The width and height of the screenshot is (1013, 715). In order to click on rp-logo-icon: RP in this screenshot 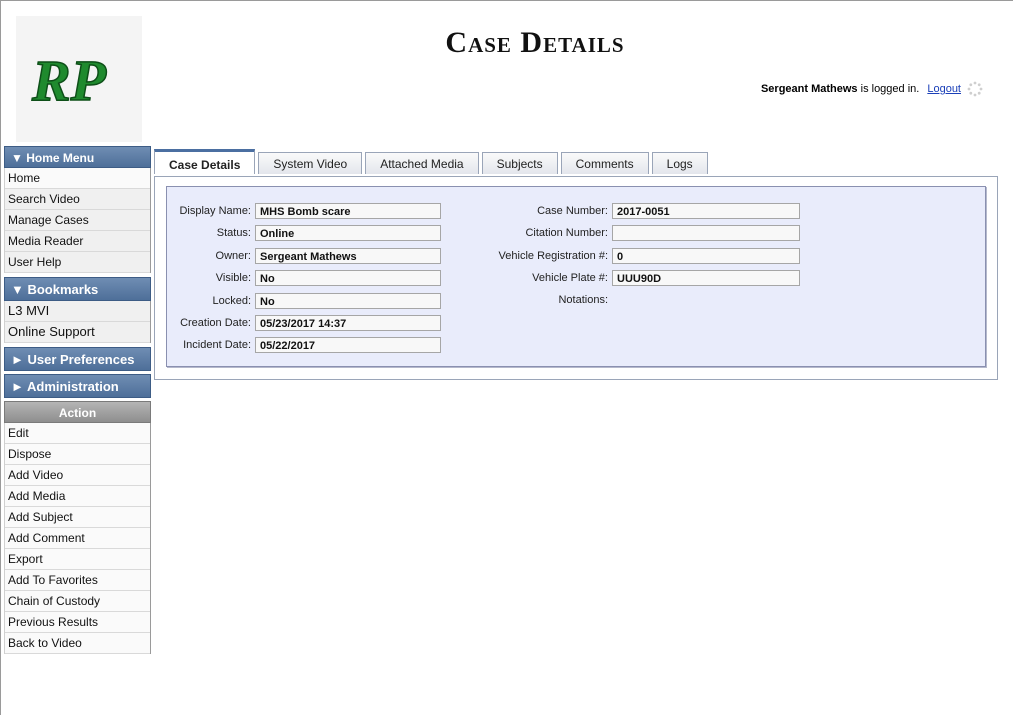, I will do `click(68, 80)`.